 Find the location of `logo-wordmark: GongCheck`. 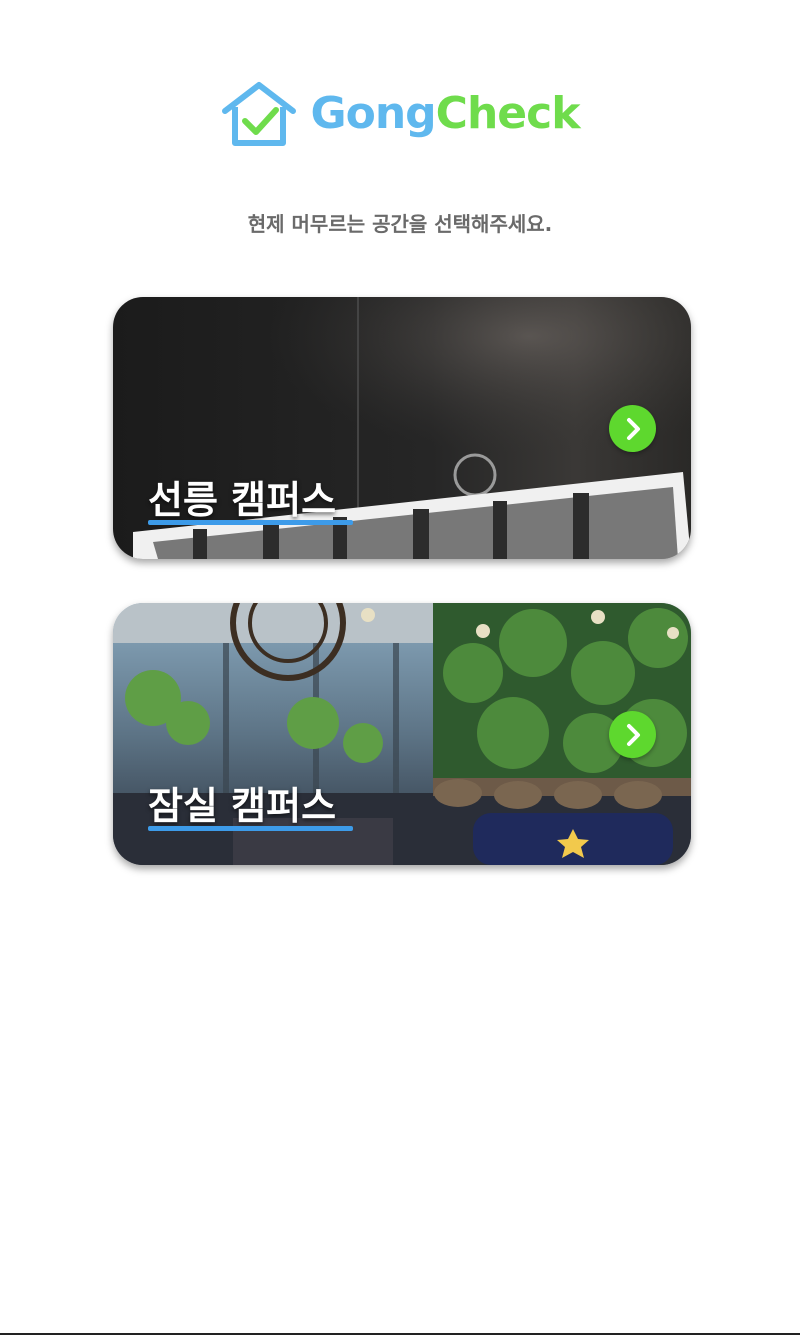

logo-wordmark: GongCheck is located at coordinates (446, 114).